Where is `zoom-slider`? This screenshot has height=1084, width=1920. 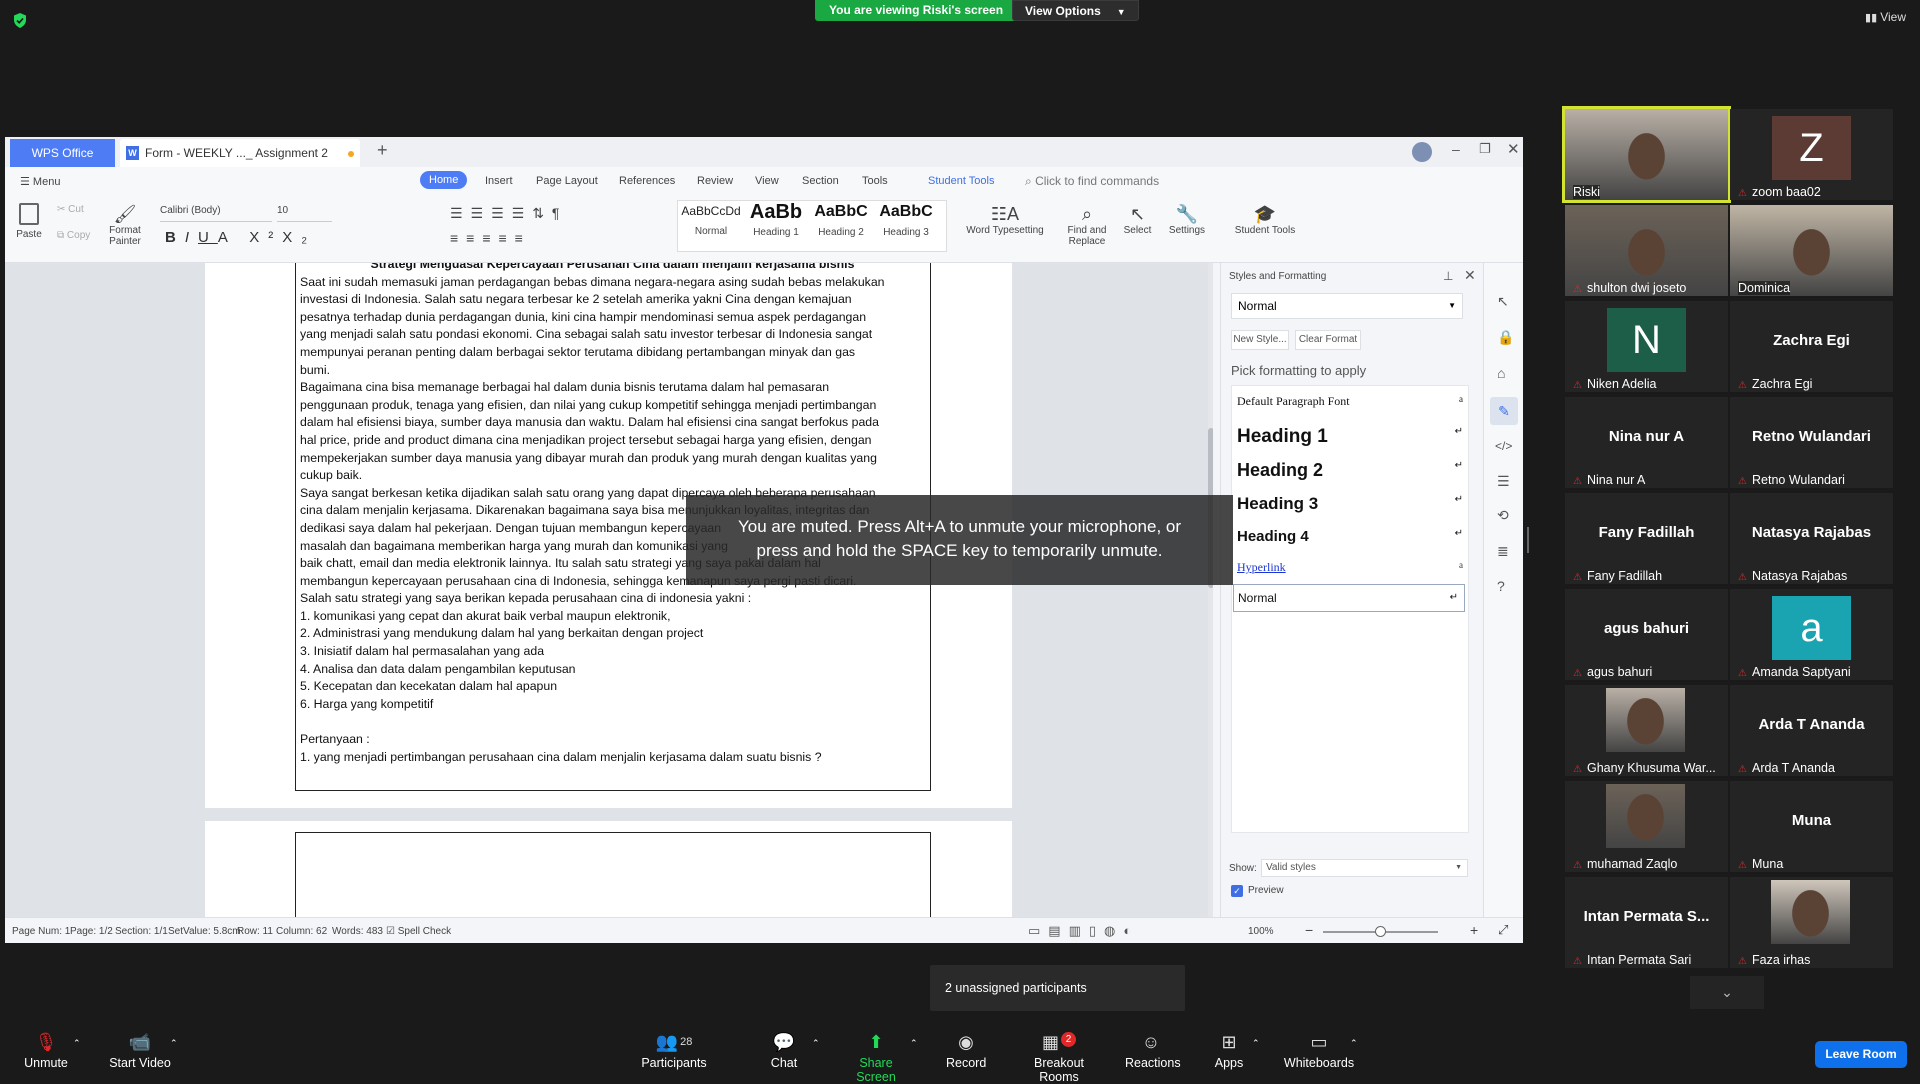
zoom-slider is located at coordinates (1380, 931).